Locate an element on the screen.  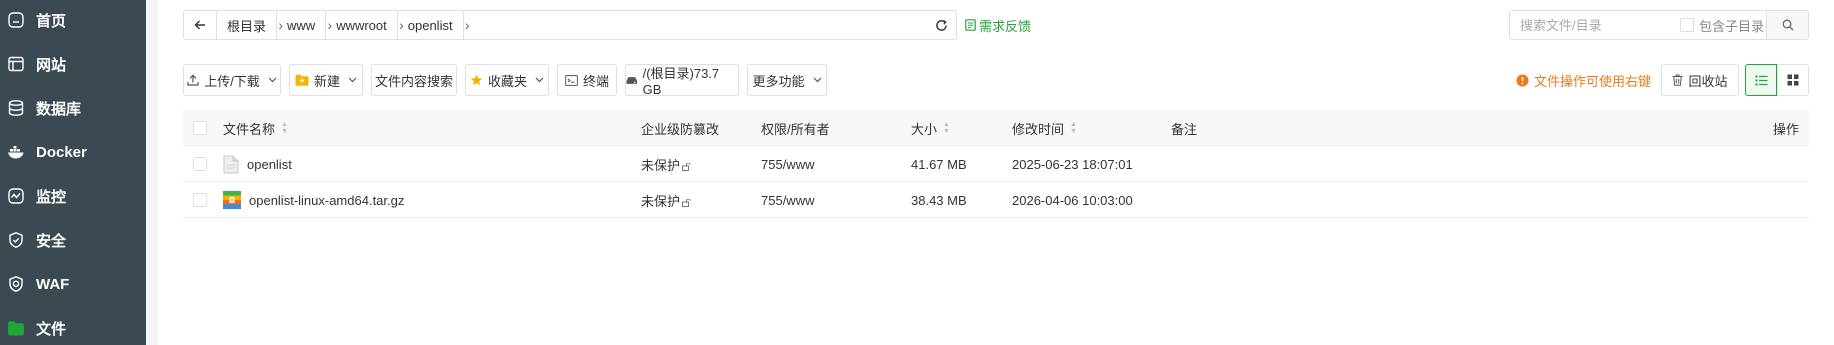
file-name: openlist is located at coordinates (269, 164).